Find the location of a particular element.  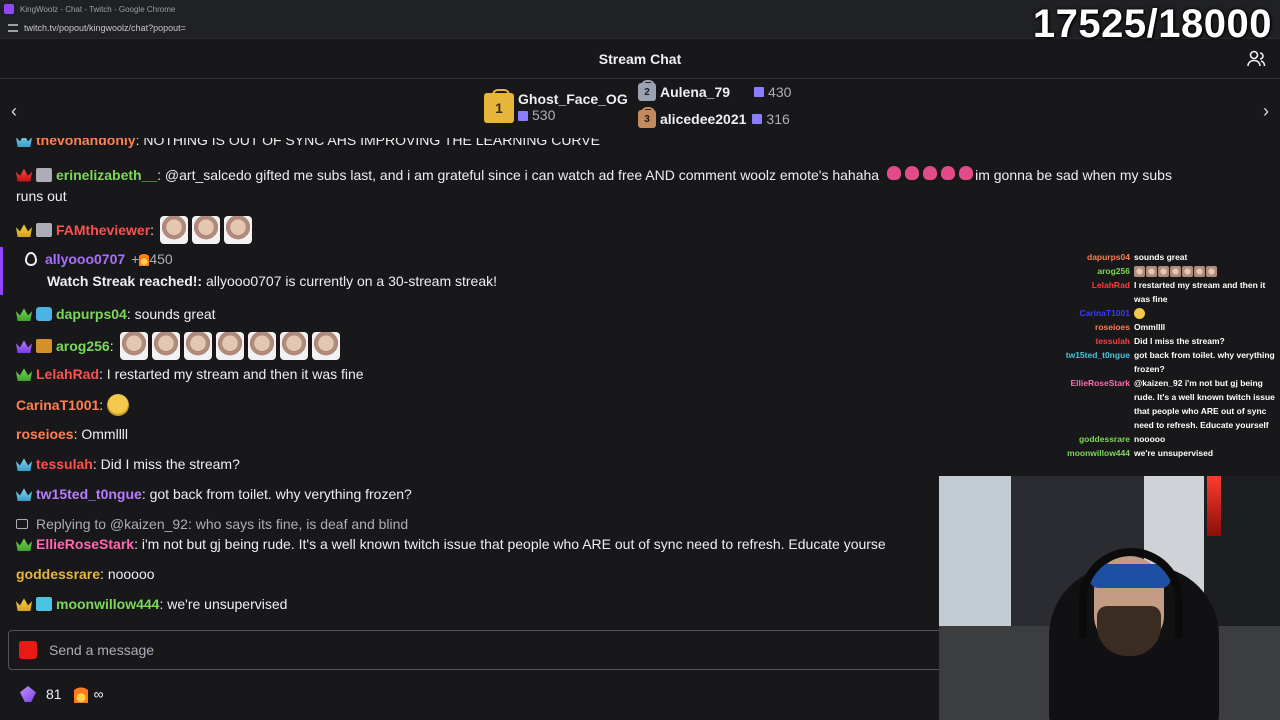

chat-message-row: CarinaT1001 : is located at coordinates (74, 405).